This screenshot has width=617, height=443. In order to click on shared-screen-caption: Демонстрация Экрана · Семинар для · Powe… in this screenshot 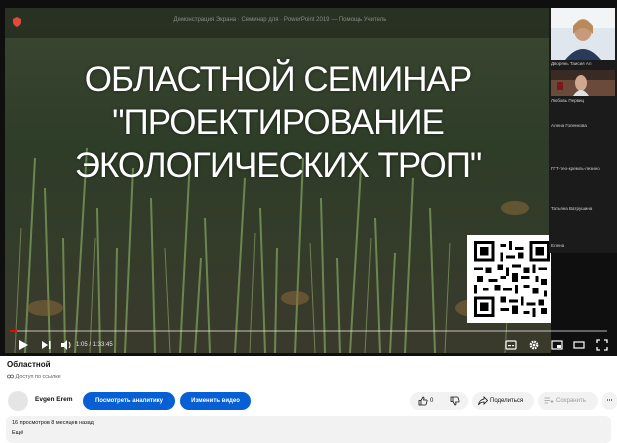, I will do `click(280, 20)`.